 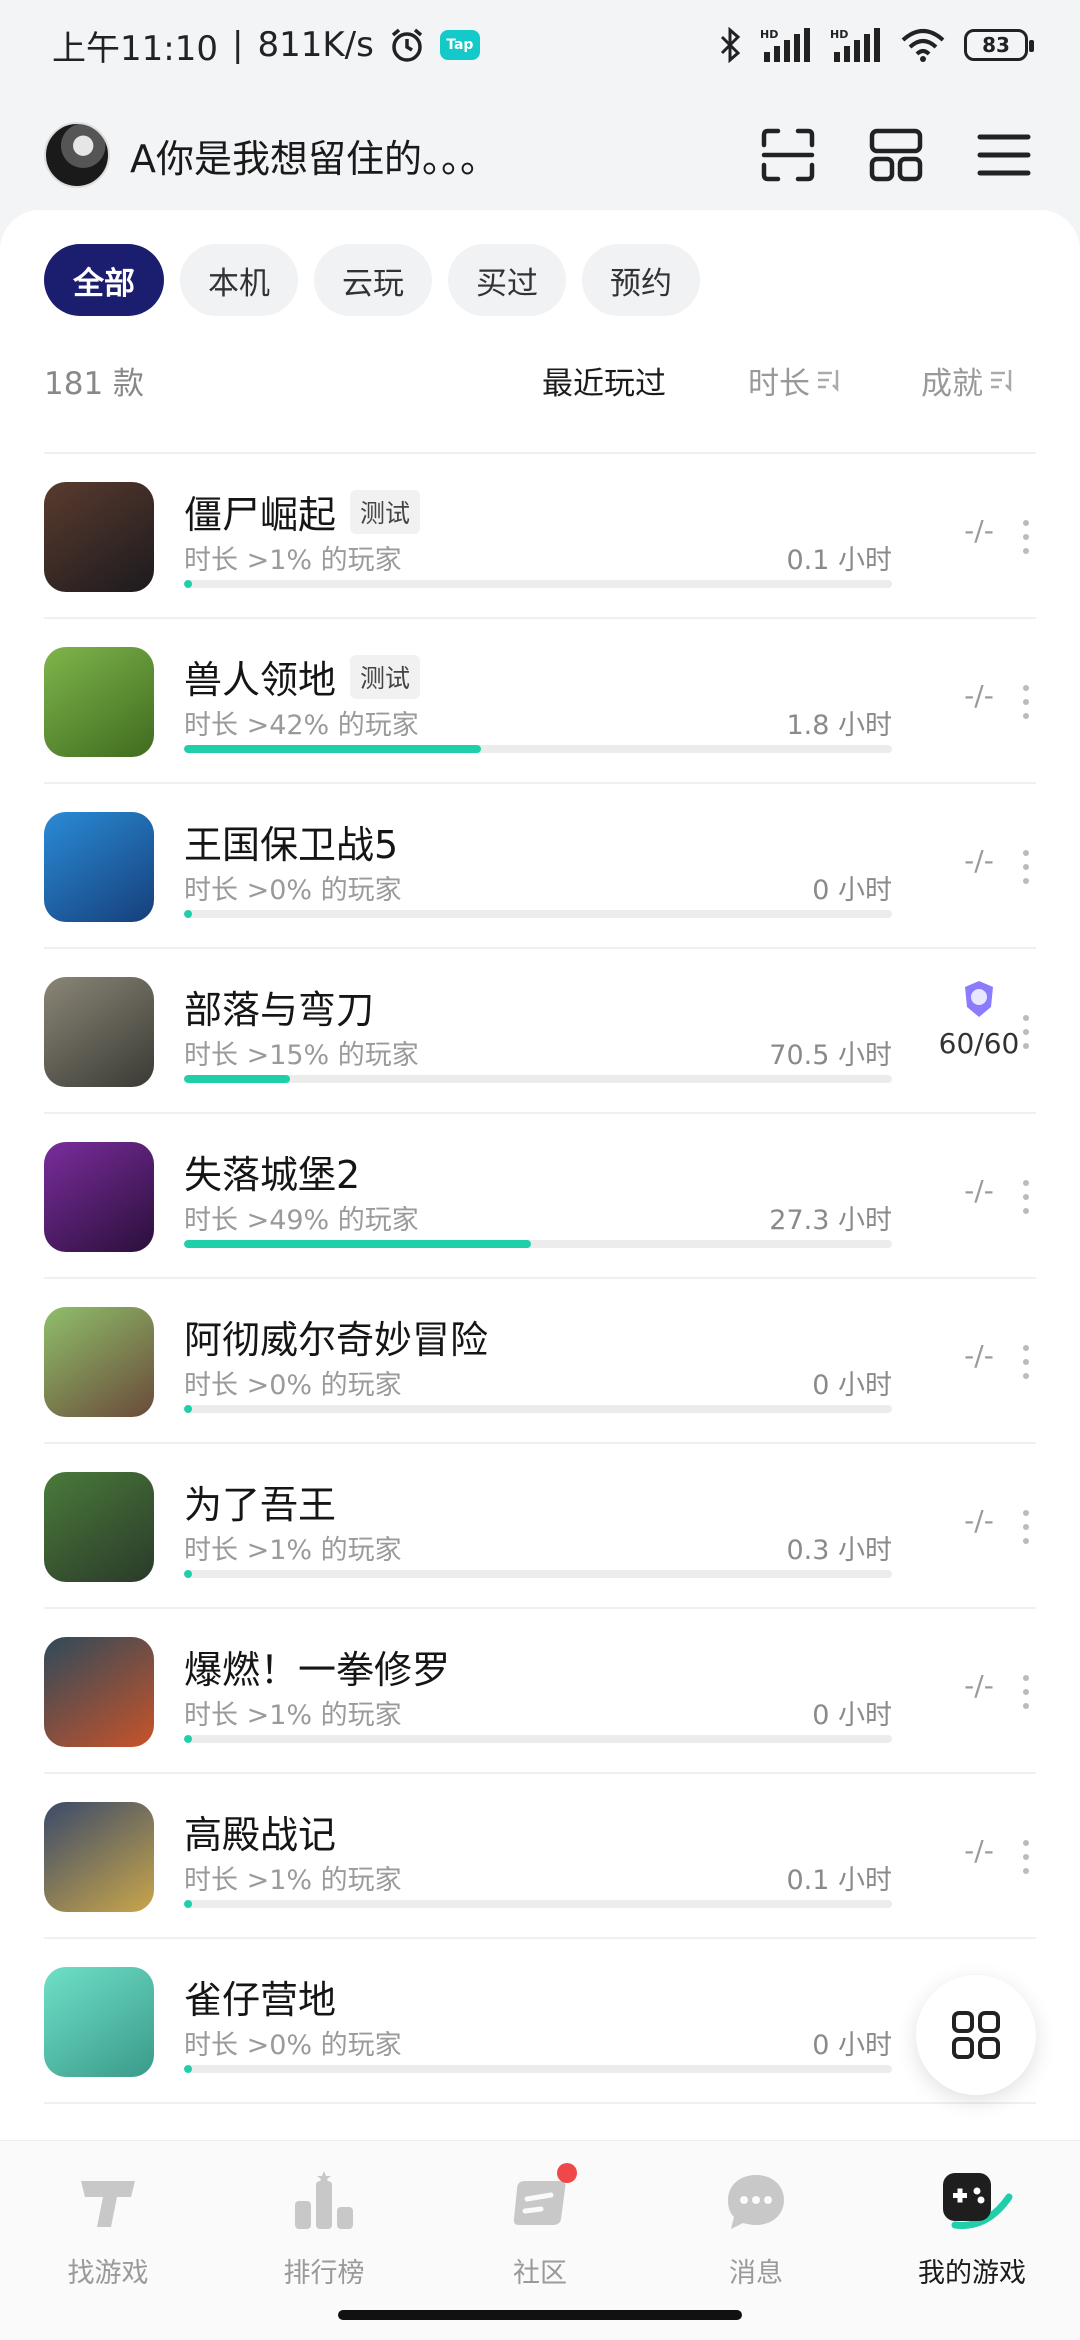 I want to click on game-row: 阿彻威尔奇妙冒险 时长 >0% 的玩家 0 小时 -/-, so click(x=540, y=1361).